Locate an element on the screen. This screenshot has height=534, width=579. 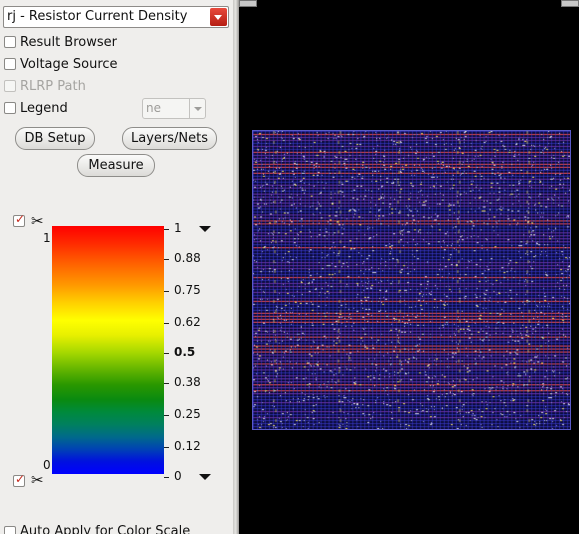
legend-checkbox is located at coordinates (10, 108).